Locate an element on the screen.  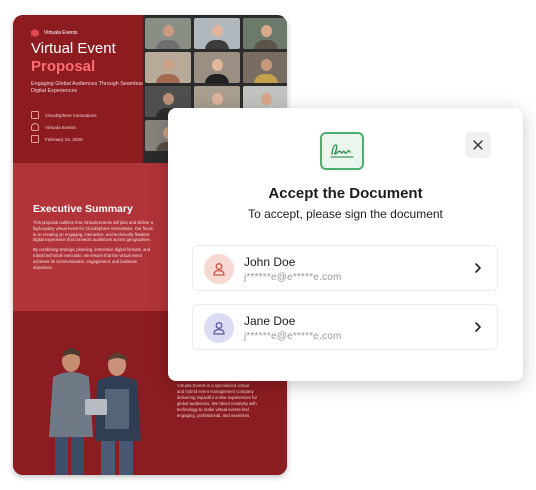
signer-row-jane-doe: Jane Doe j******e@e*****e.com is located at coordinates (345, 327).